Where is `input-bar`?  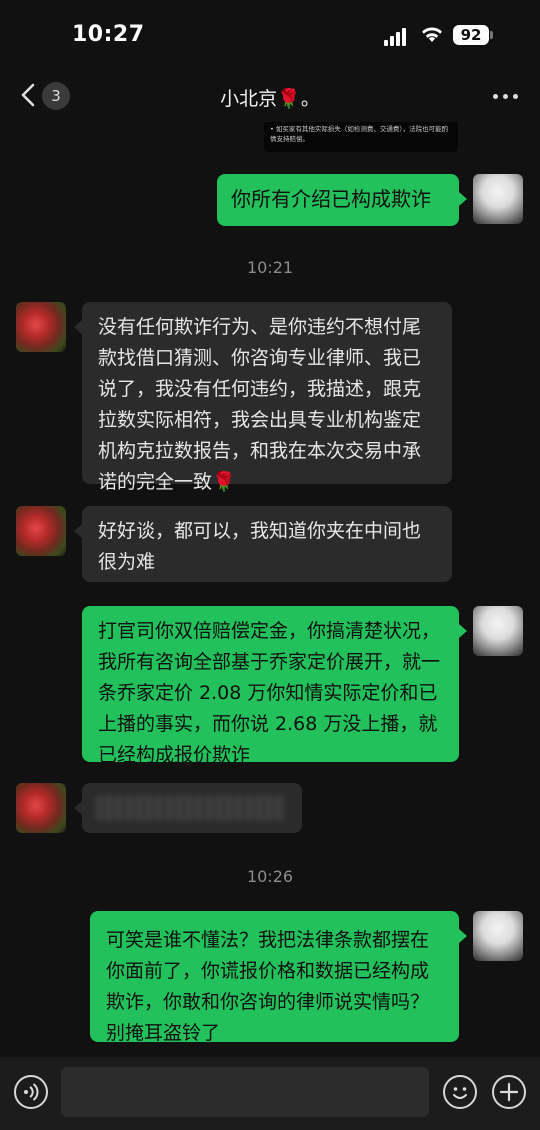 input-bar is located at coordinates (270, 1093).